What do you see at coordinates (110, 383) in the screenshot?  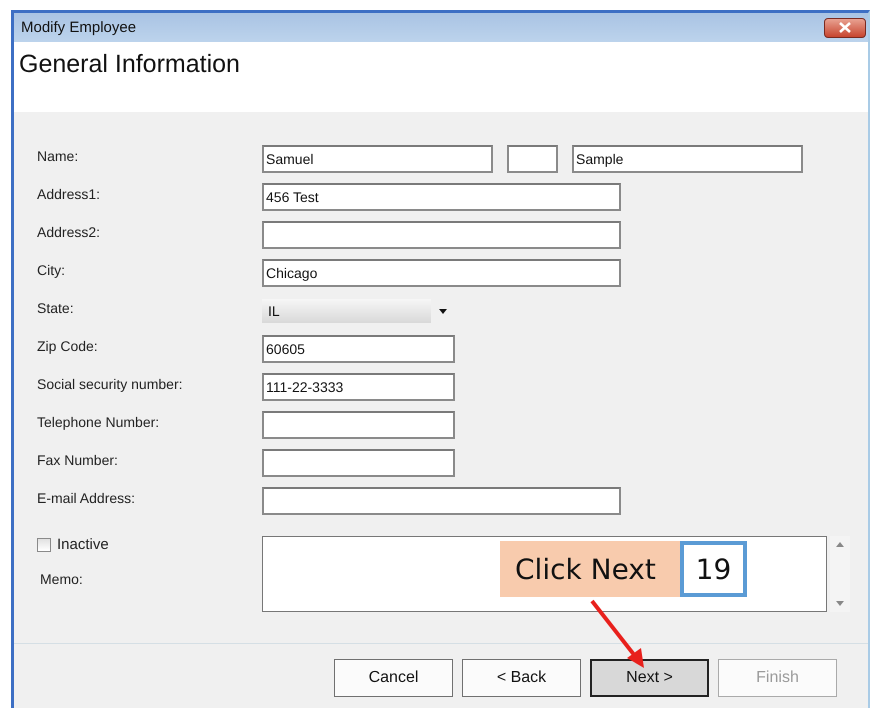 I see `field-label: Social security number:` at bounding box center [110, 383].